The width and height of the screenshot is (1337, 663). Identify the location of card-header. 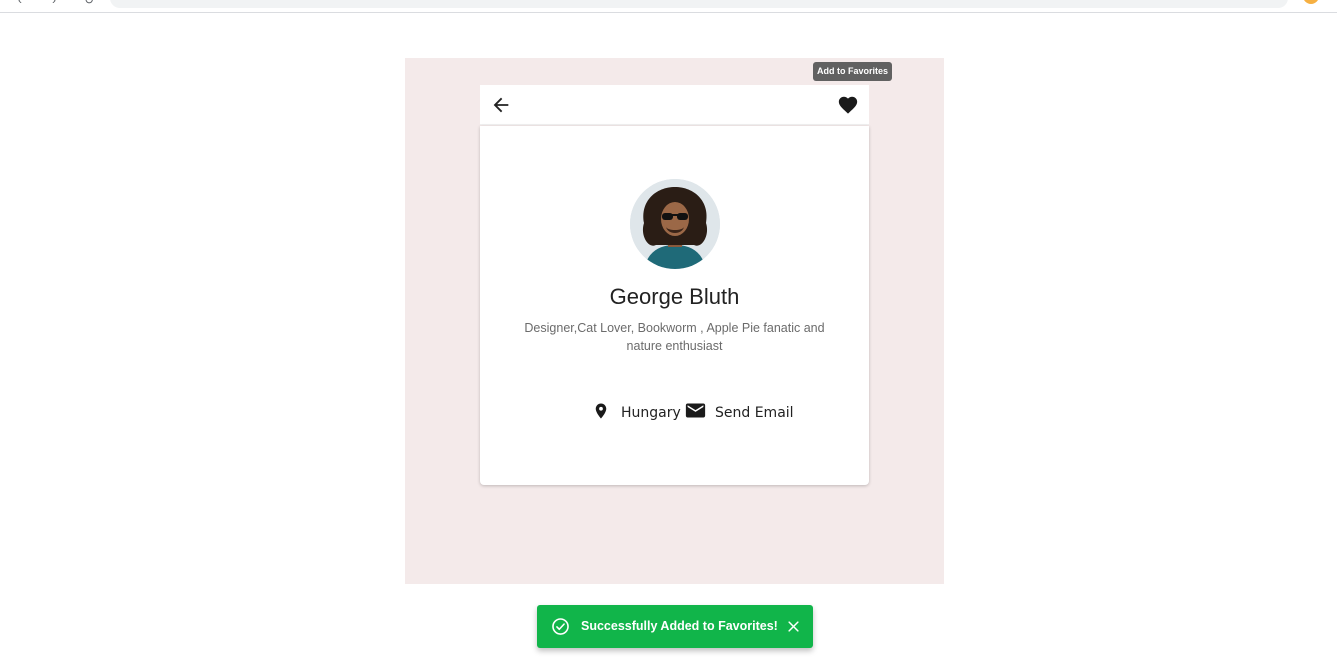
(674, 105).